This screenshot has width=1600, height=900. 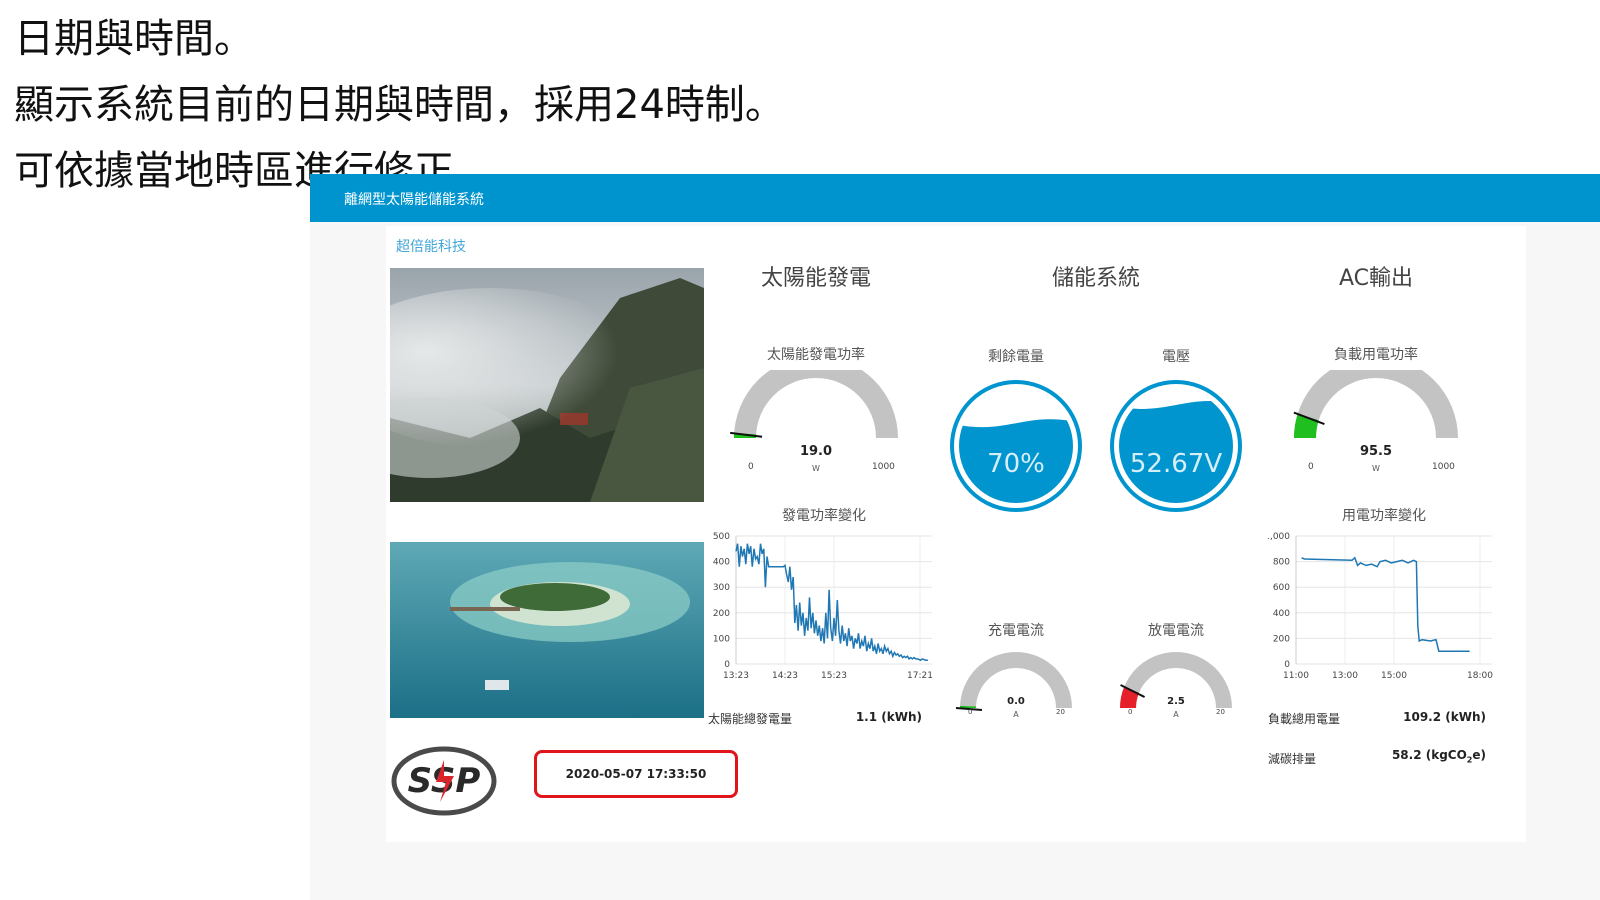 What do you see at coordinates (547, 385) in the screenshot?
I see `mountain-photo` at bounding box center [547, 385].